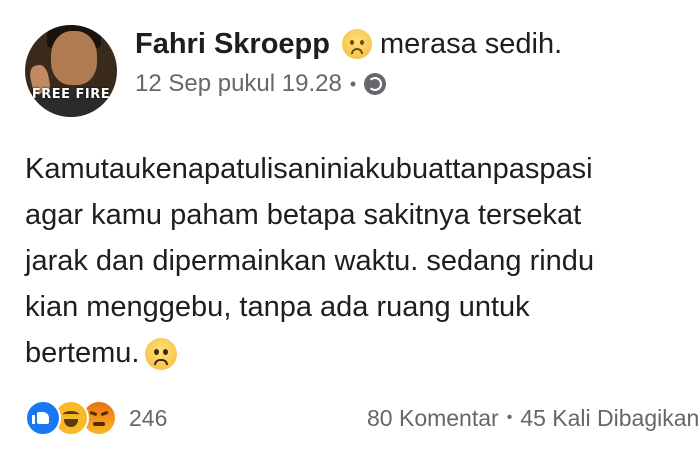 The height and width of the screenshot is (465, 700). I want to click on post-text-line: kian menggebu, tanpa ada ruang untuk, so click(277, 307).